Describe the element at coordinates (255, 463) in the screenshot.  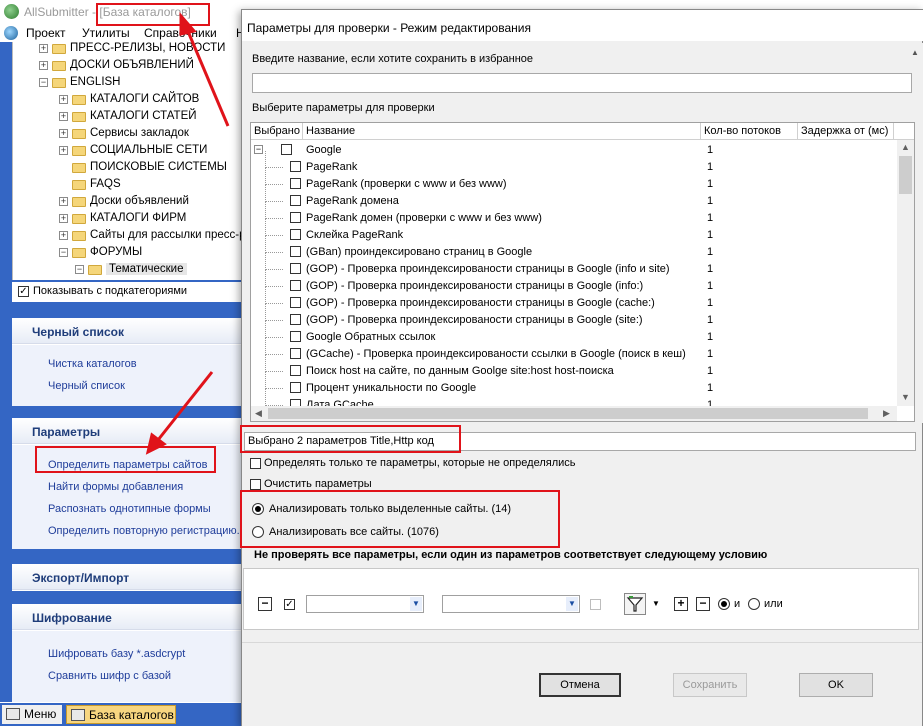
I see `only-undefined-checkbox` at that location.